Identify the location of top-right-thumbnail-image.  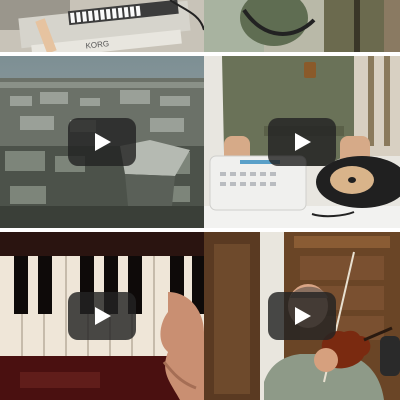
(302, 26).